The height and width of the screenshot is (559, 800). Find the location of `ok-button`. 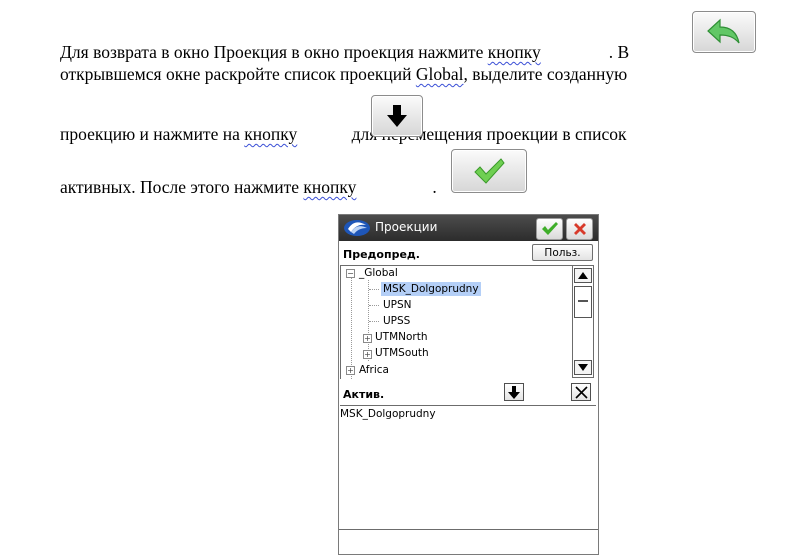

ok-button is located at coordinates (549, 229).